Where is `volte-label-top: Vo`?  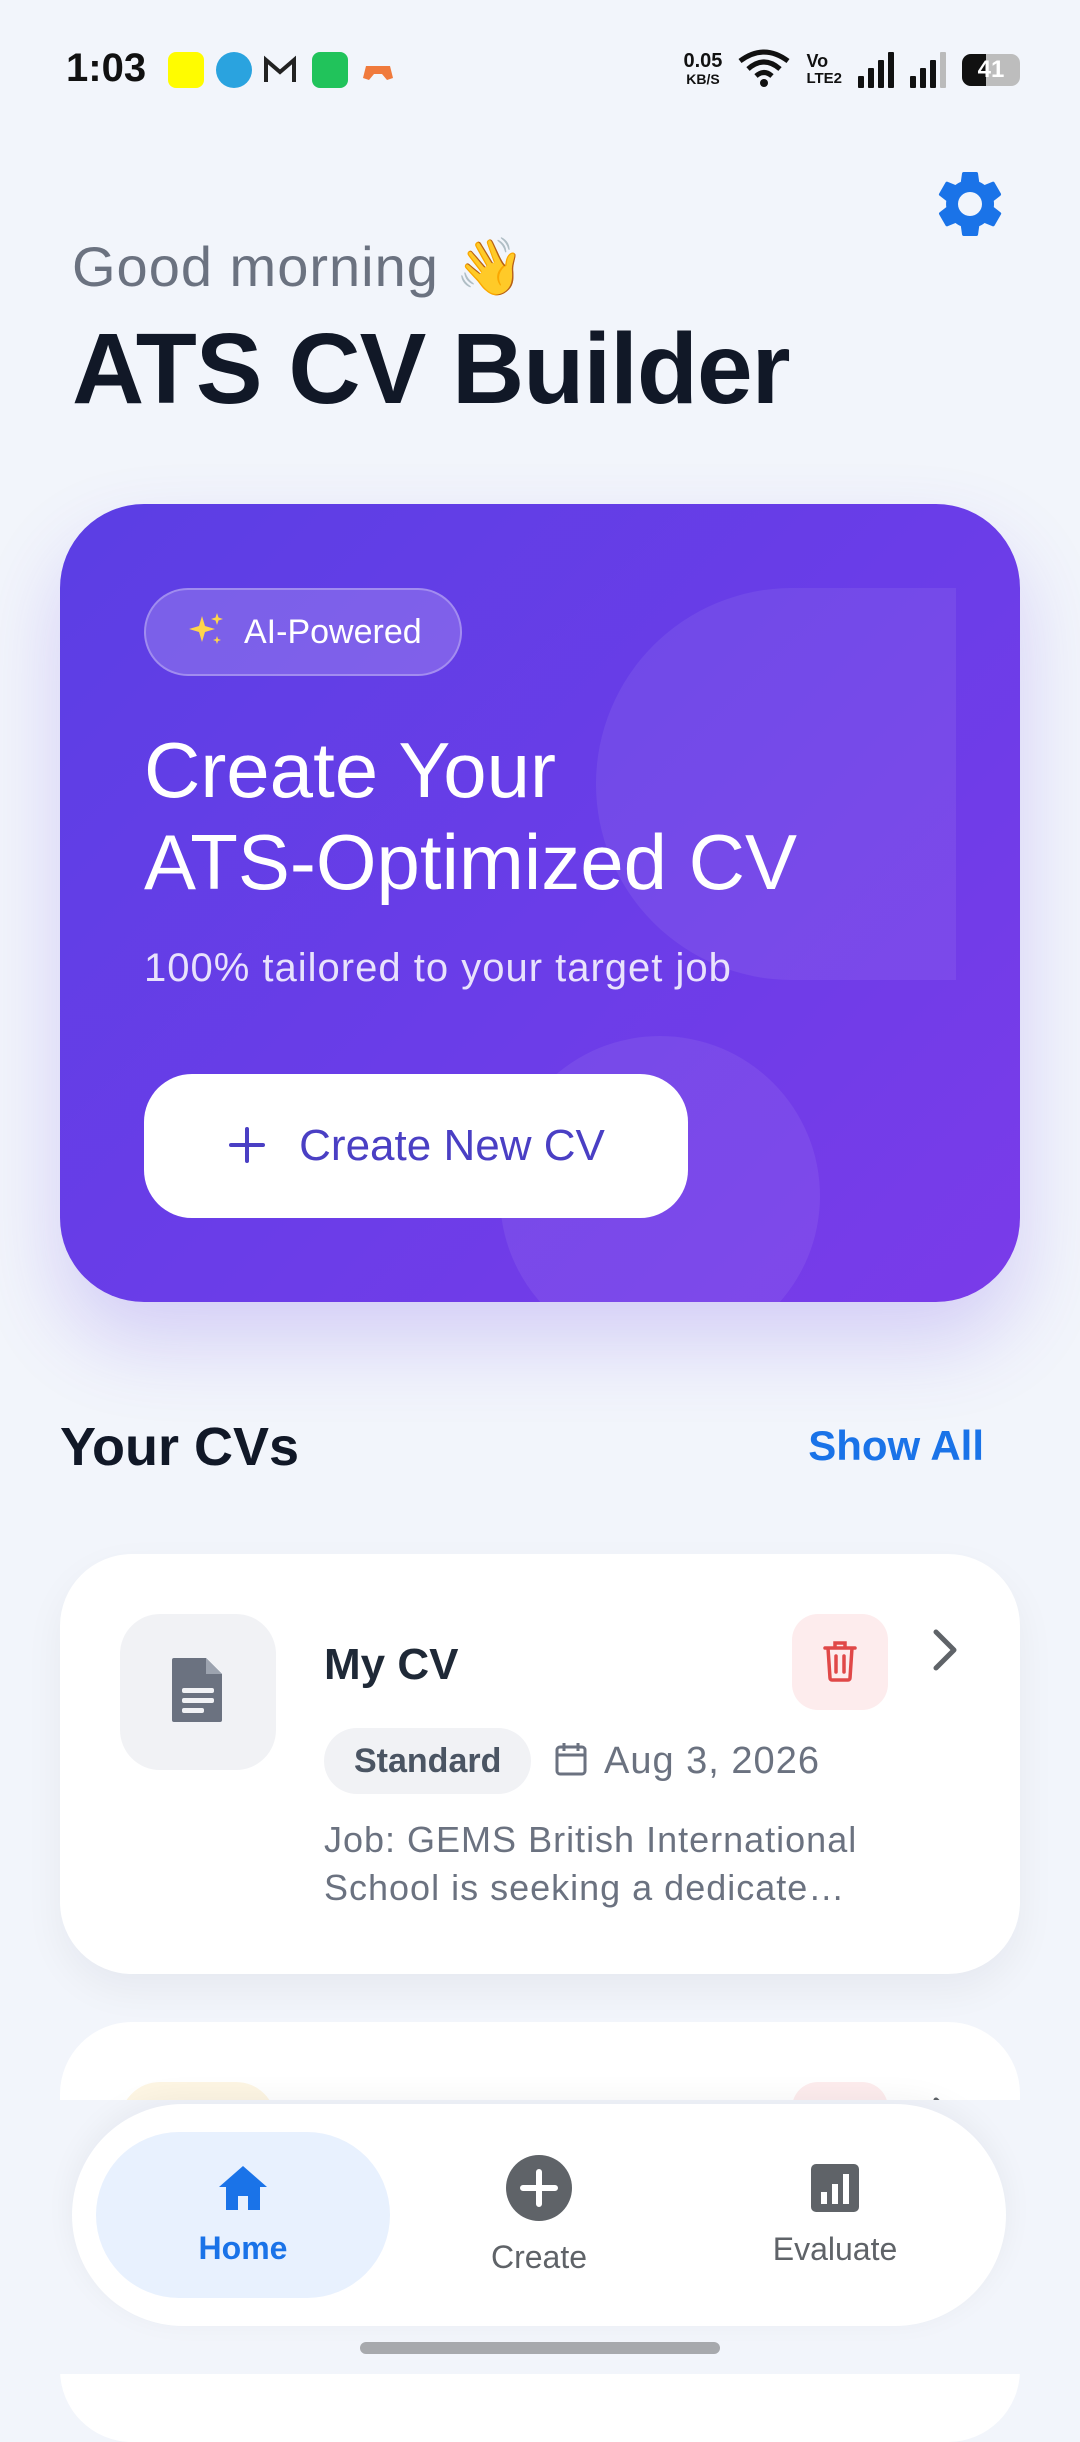 volte-label-top: Vo is located at coordinates (817, 61).